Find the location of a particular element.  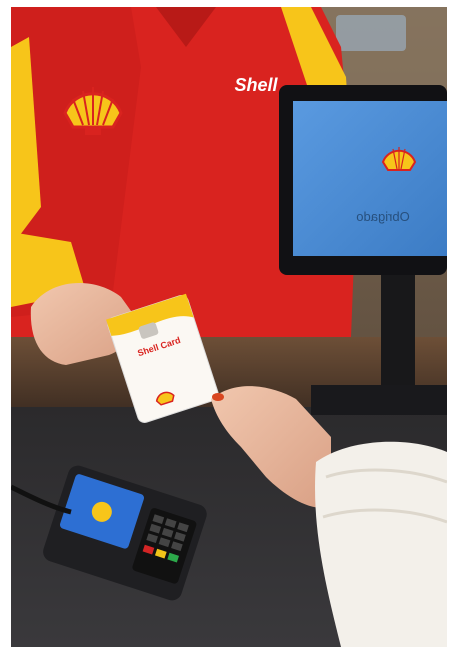

monitor-text: Obrigado is located at coordinates (382, 216).